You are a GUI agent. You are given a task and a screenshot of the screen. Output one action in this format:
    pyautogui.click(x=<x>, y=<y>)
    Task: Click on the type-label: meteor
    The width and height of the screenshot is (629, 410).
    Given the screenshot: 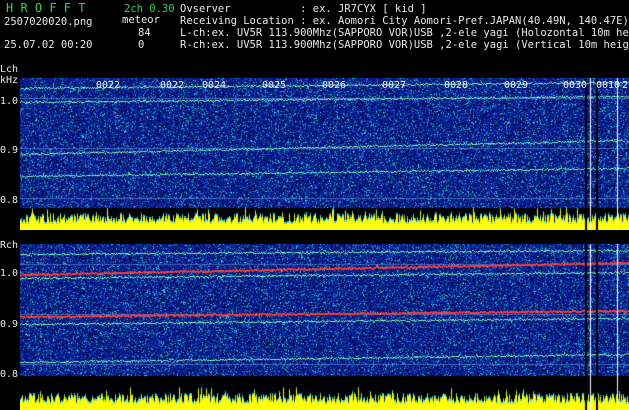 What is the action you would take?
    pyautogui.click(x=141, y=20)
    